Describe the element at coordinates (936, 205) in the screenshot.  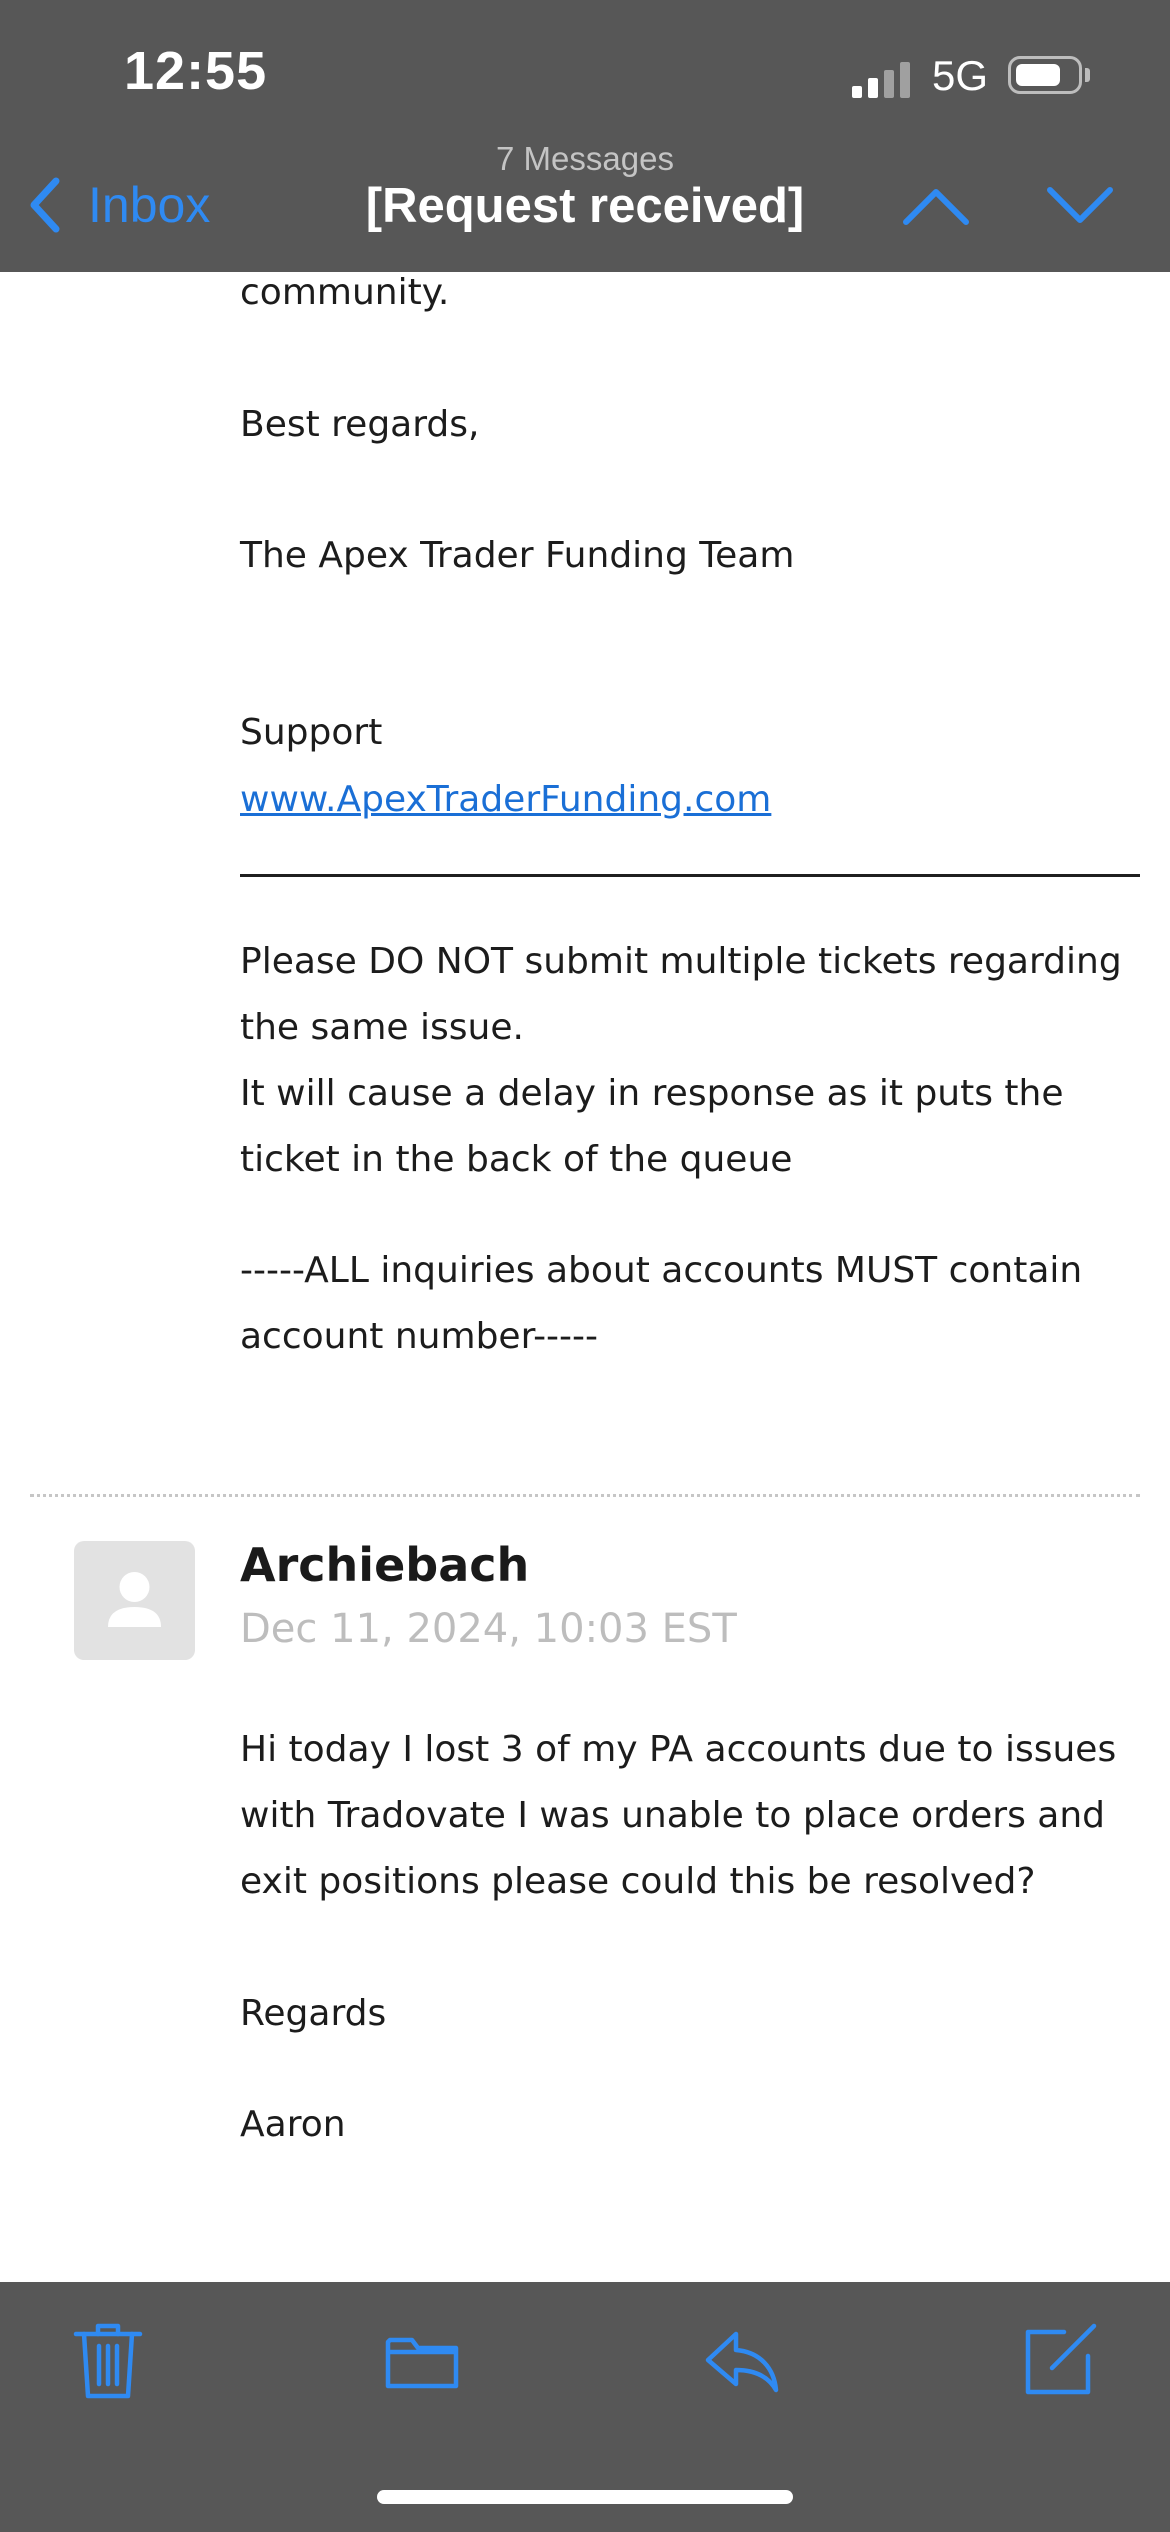
I see `previous-message-icon` at that location.